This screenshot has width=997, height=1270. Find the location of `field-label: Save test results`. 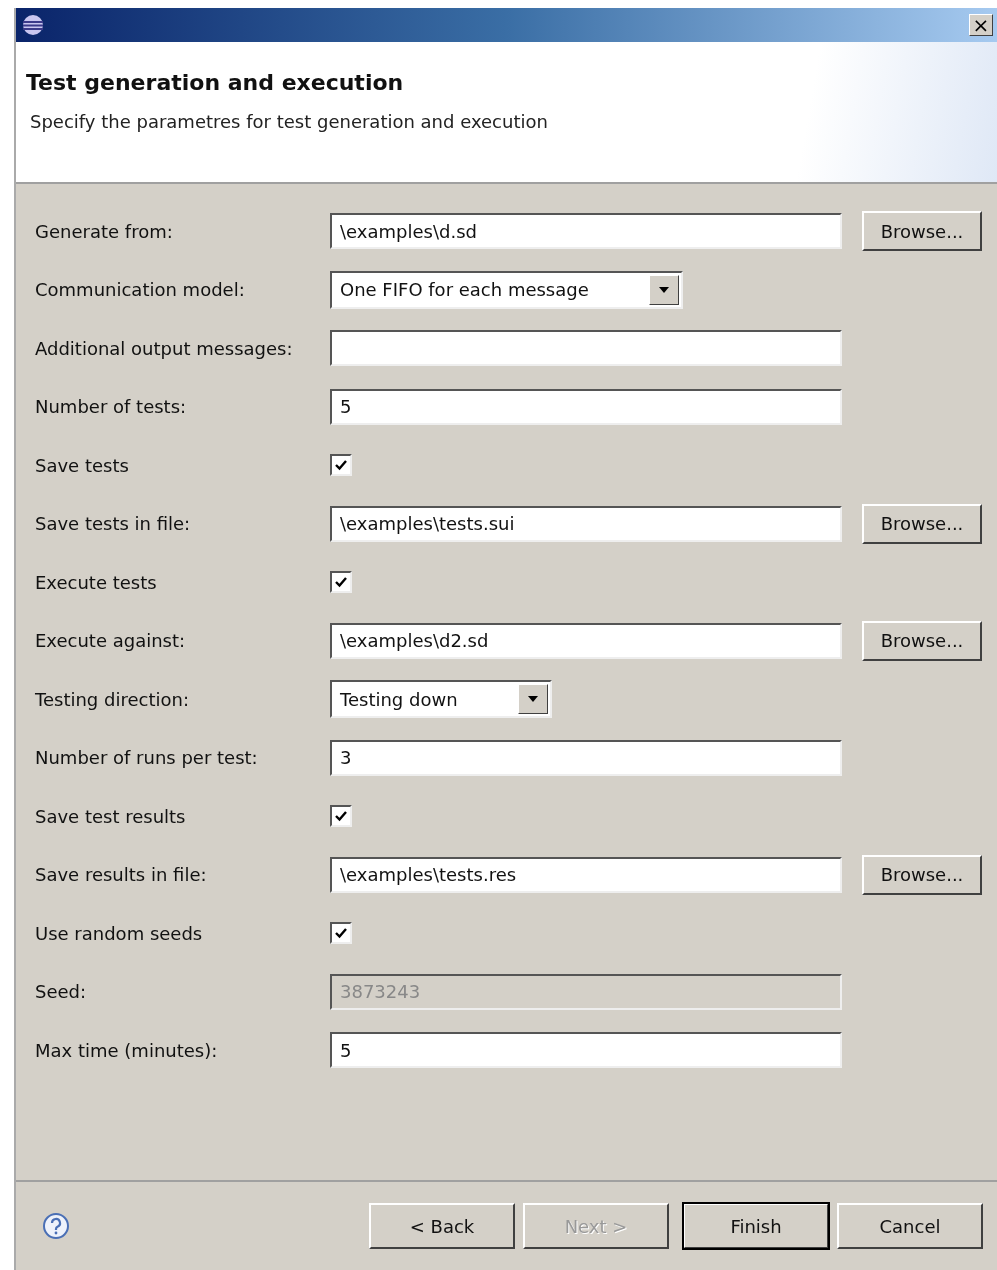

field-label: Save test results is located at coordinates (111, 816).